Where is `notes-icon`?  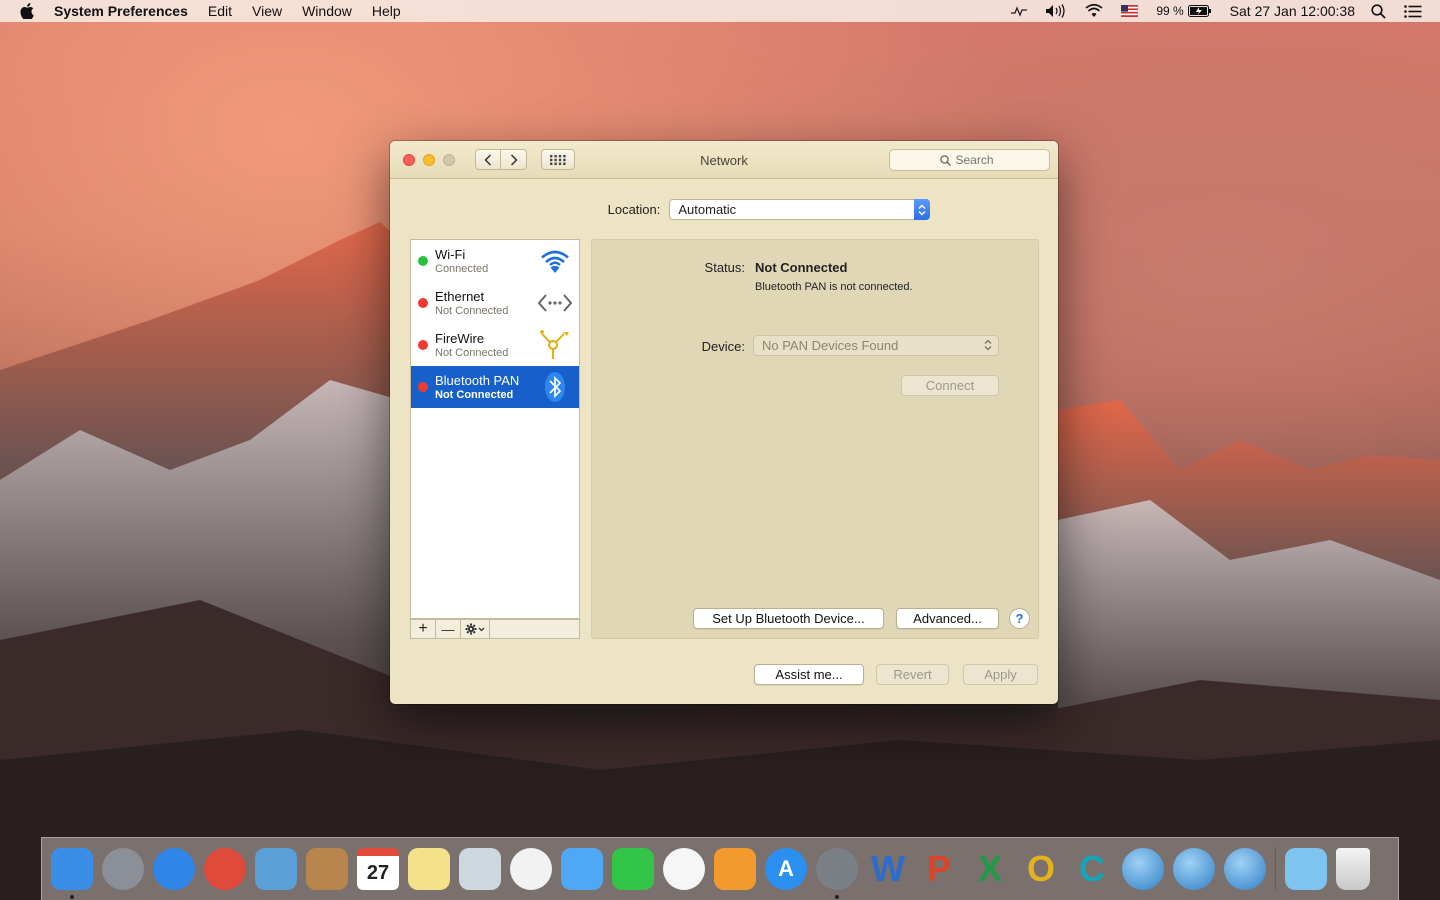
notes-icon is located at coordinates (429, 869).